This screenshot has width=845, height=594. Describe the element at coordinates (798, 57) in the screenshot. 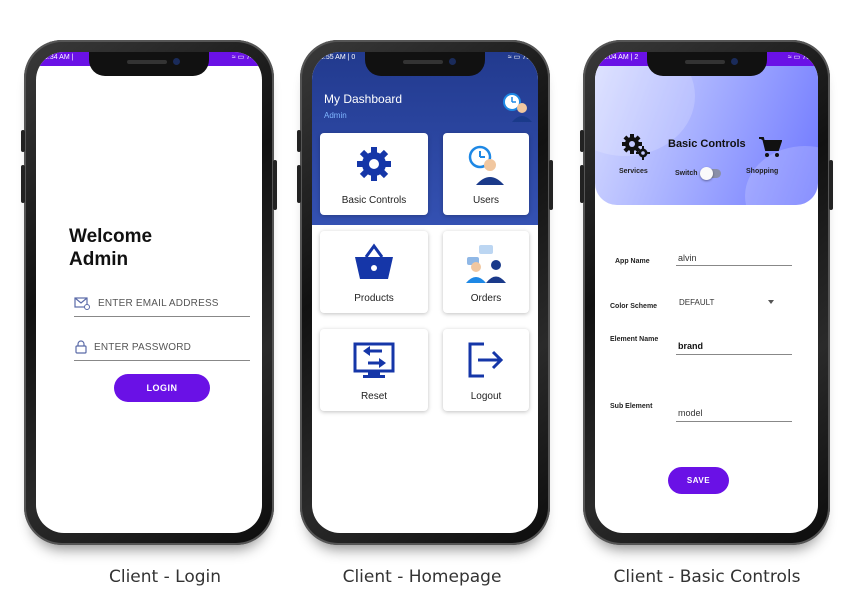

I see `status-icons: ≈ ▭ 70` at that location.